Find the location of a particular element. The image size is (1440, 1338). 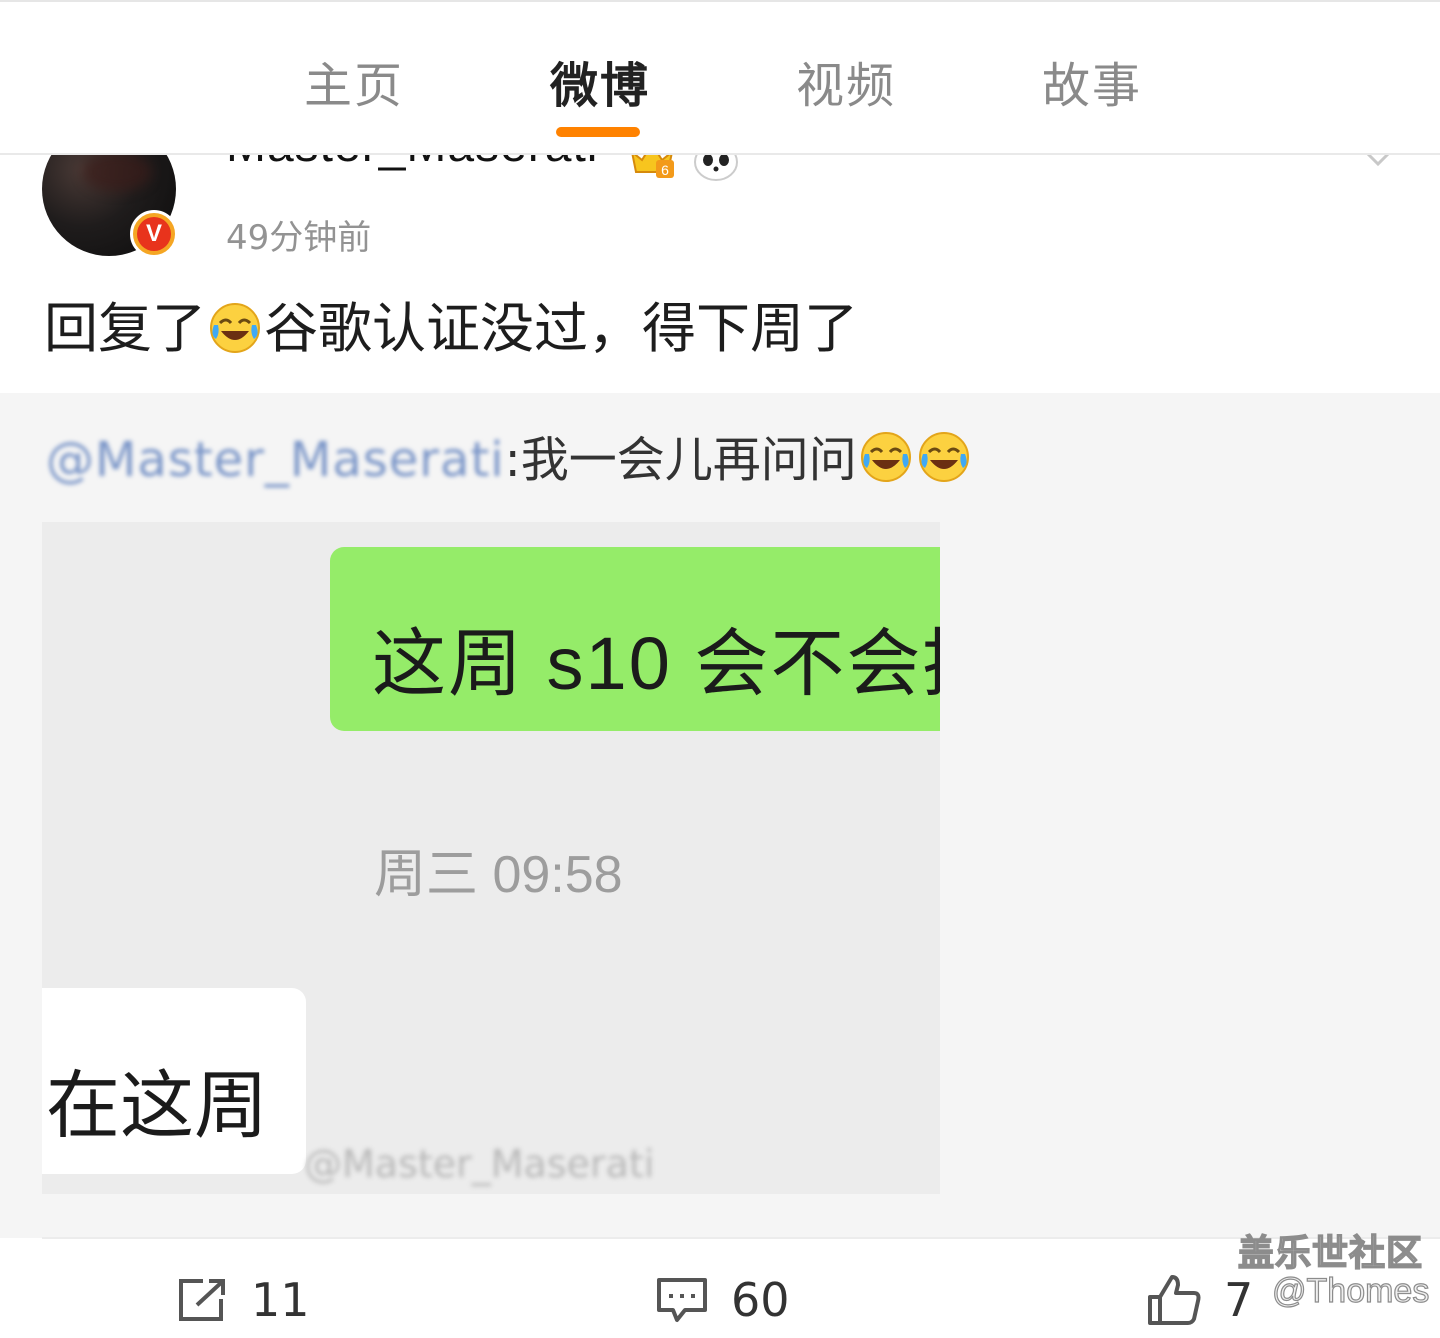

forward-icon is located at coordinates (202, 1300).